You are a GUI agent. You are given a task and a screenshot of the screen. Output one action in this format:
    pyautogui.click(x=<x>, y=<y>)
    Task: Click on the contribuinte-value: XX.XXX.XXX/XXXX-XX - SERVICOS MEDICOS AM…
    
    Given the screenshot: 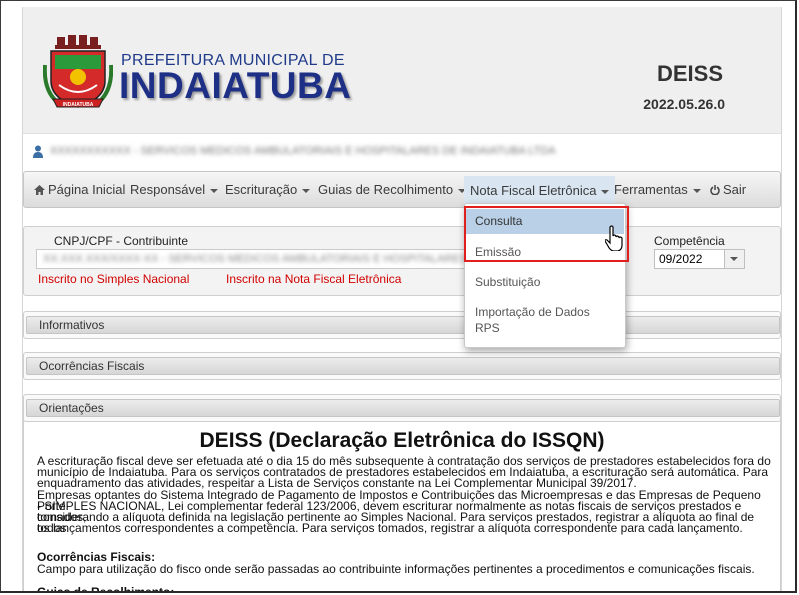 What is the action you would take?
    pyautogui.click(x=255, y=259)
    